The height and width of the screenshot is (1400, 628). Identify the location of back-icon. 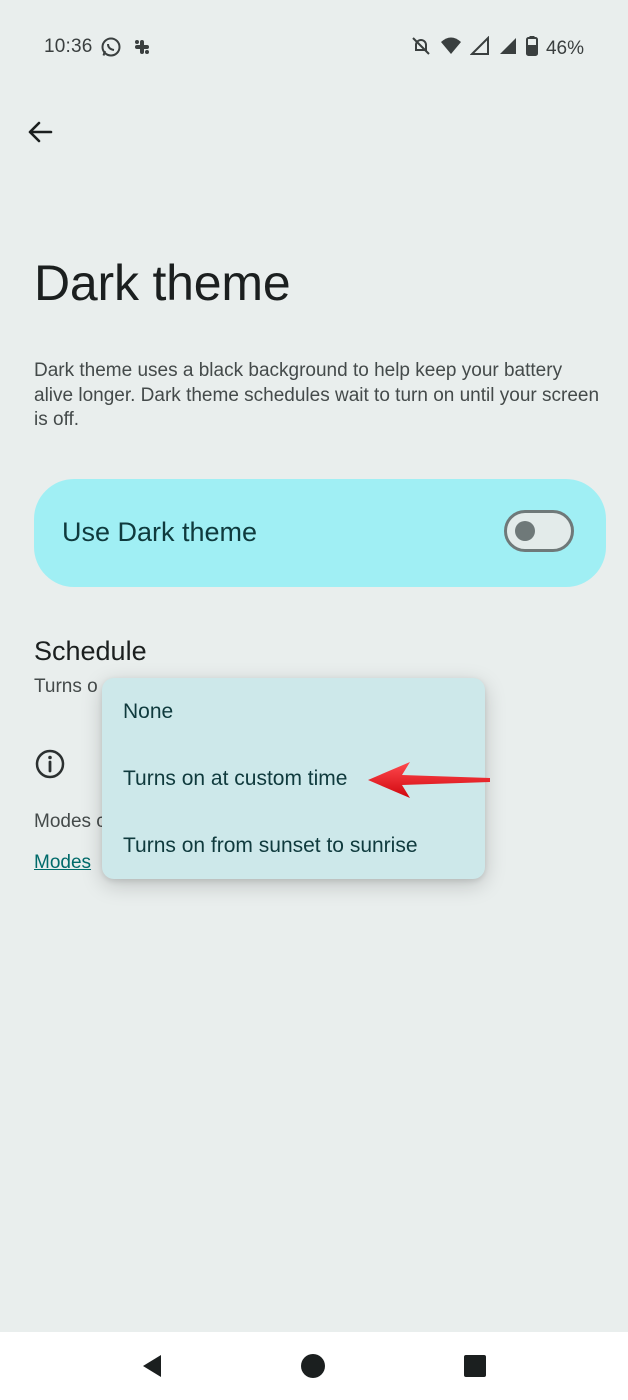
(152, 1366).